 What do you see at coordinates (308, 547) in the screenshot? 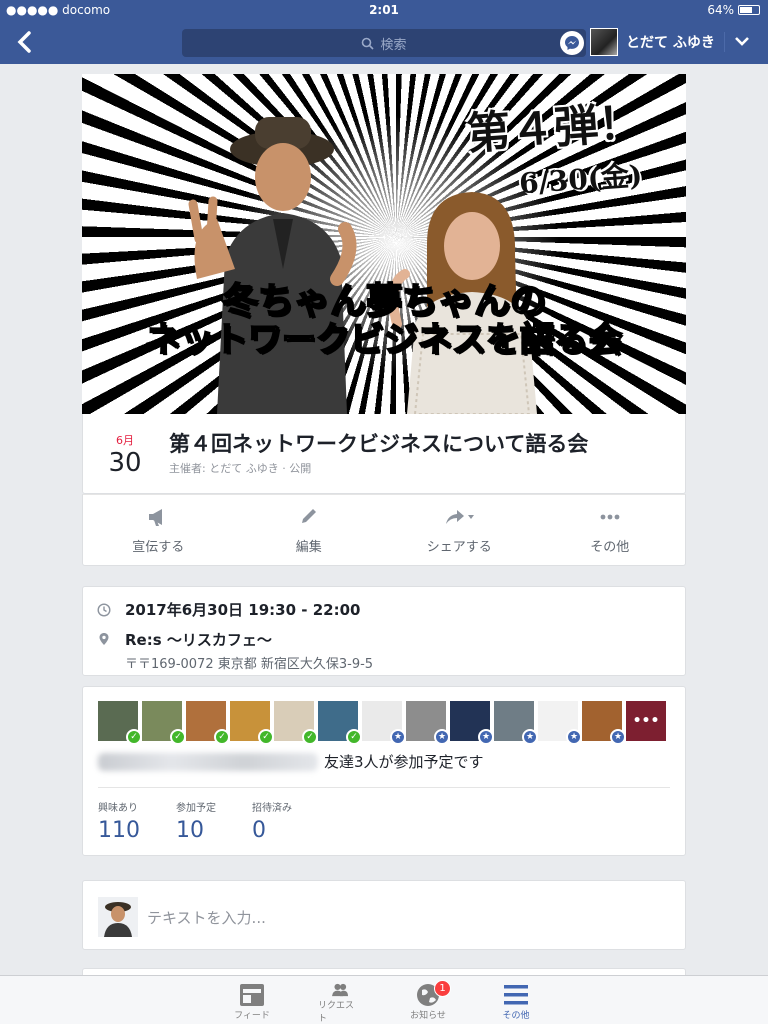
I see `edit-label: 編集` at bounding box center [308, 547].